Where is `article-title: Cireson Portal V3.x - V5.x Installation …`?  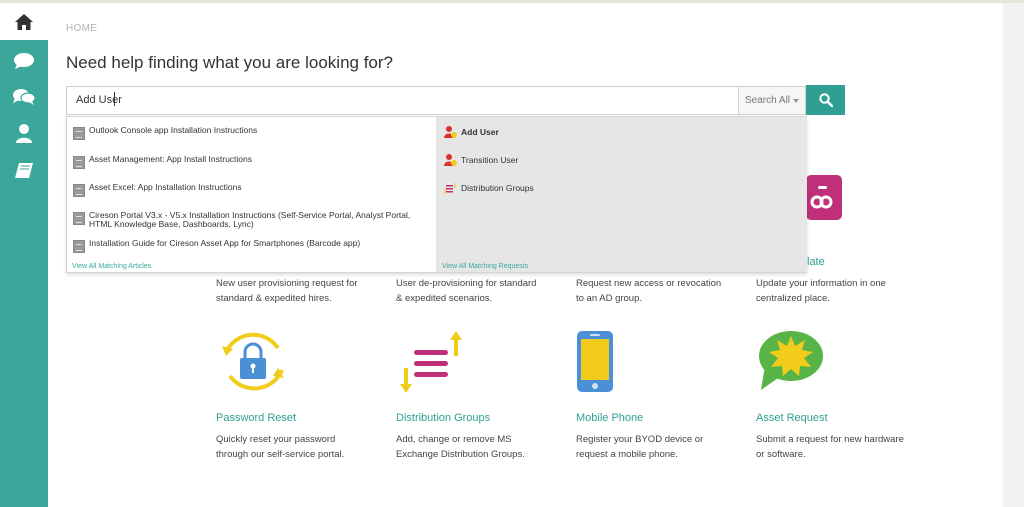 article-title: Cireson Portal V3.x - V5.x Installation … is located at coordinates (250, 219).